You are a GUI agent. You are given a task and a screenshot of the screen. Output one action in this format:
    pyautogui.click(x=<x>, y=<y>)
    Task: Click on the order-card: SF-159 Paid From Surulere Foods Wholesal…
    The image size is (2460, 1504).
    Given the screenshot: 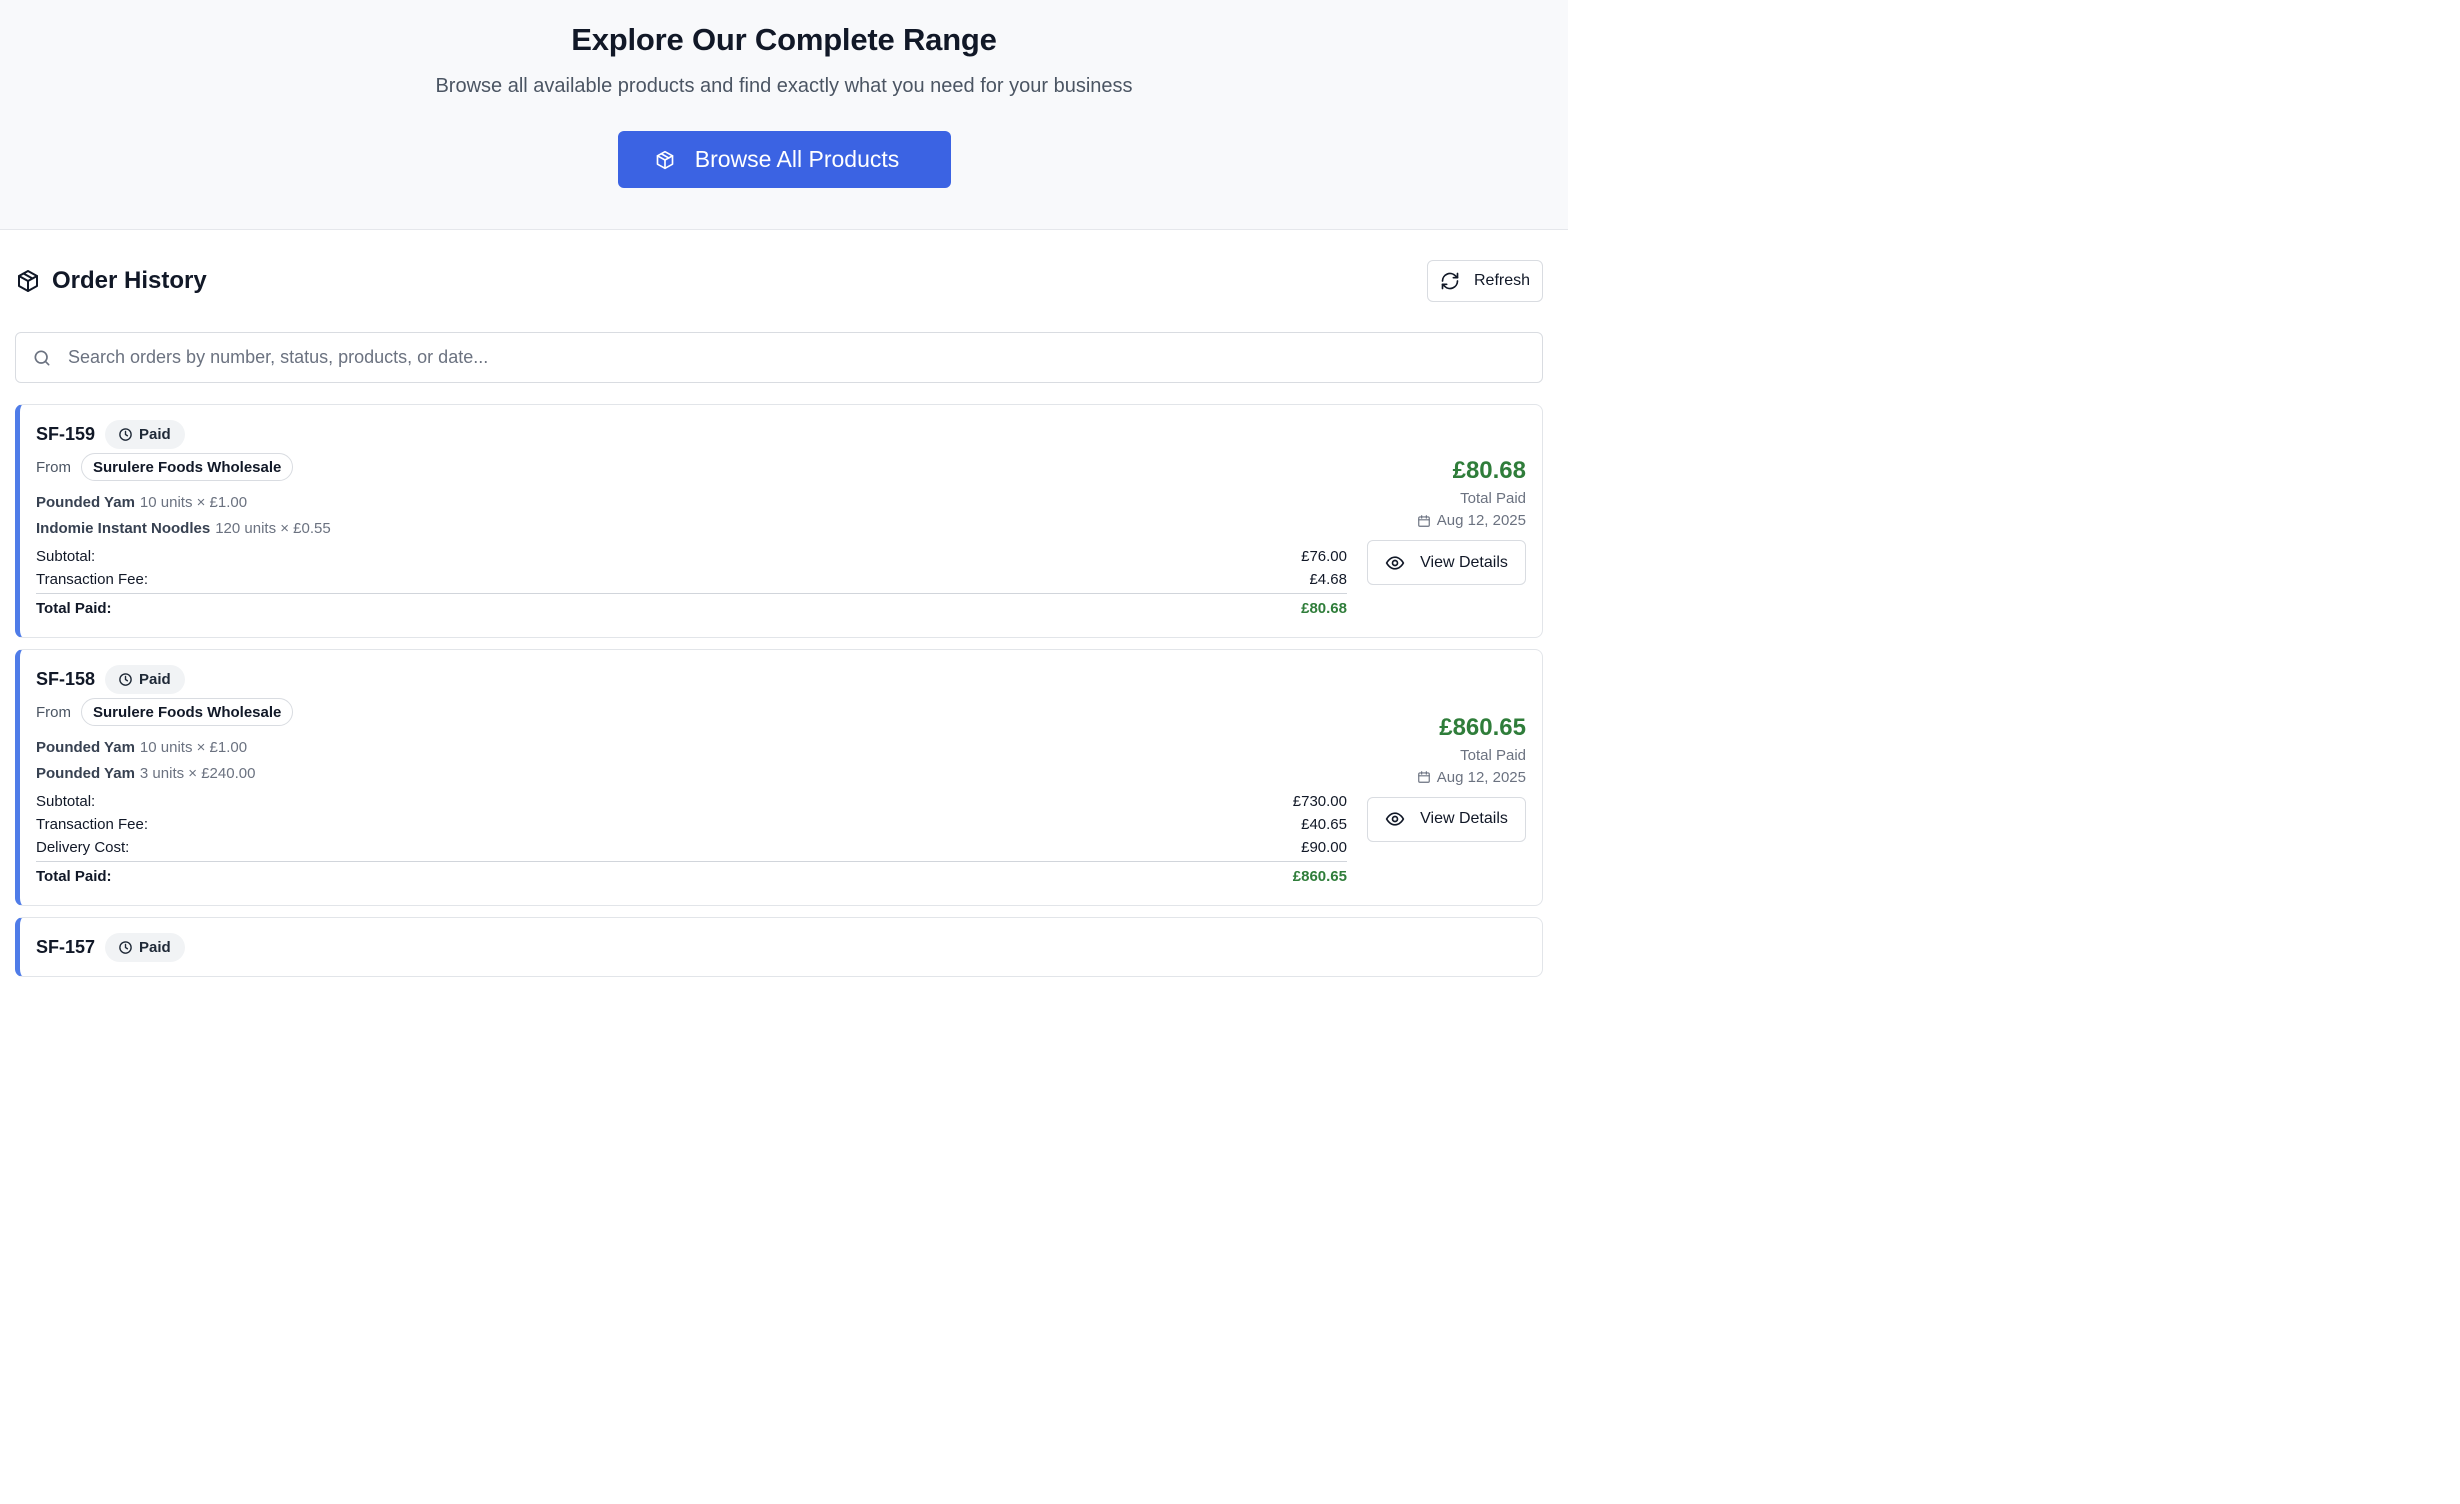 What is the action you would take?
    pyautogui.click(x=779, y=521)
    